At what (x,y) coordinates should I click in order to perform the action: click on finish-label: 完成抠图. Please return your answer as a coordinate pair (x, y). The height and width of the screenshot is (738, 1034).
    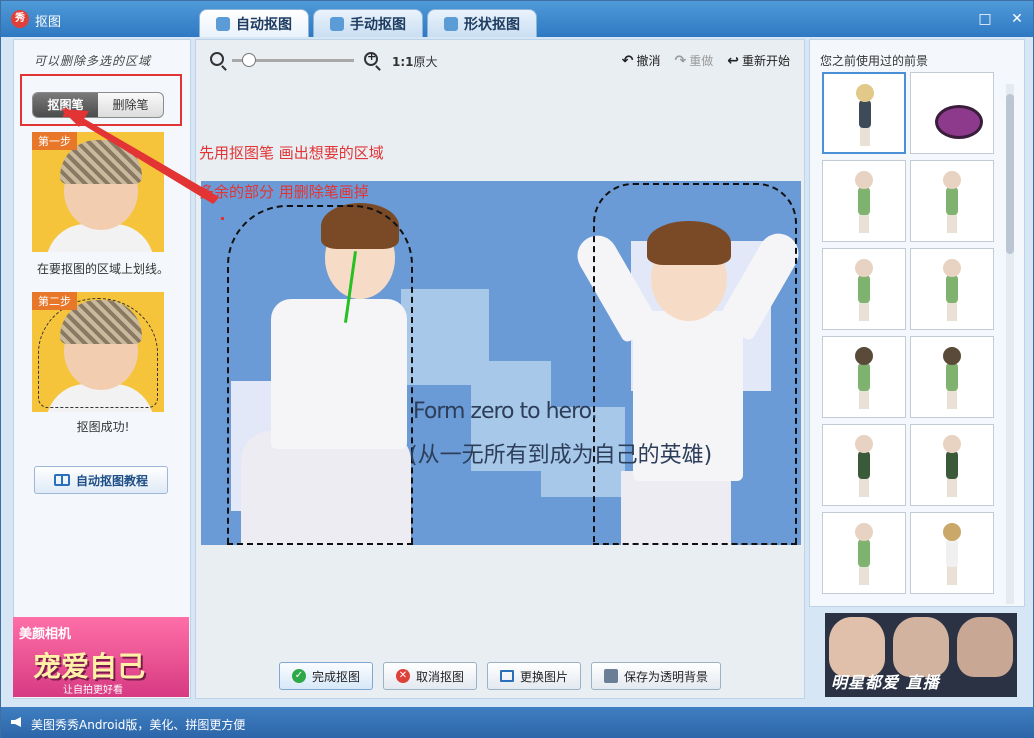
    Looking at the image, I should click on (335, 676).